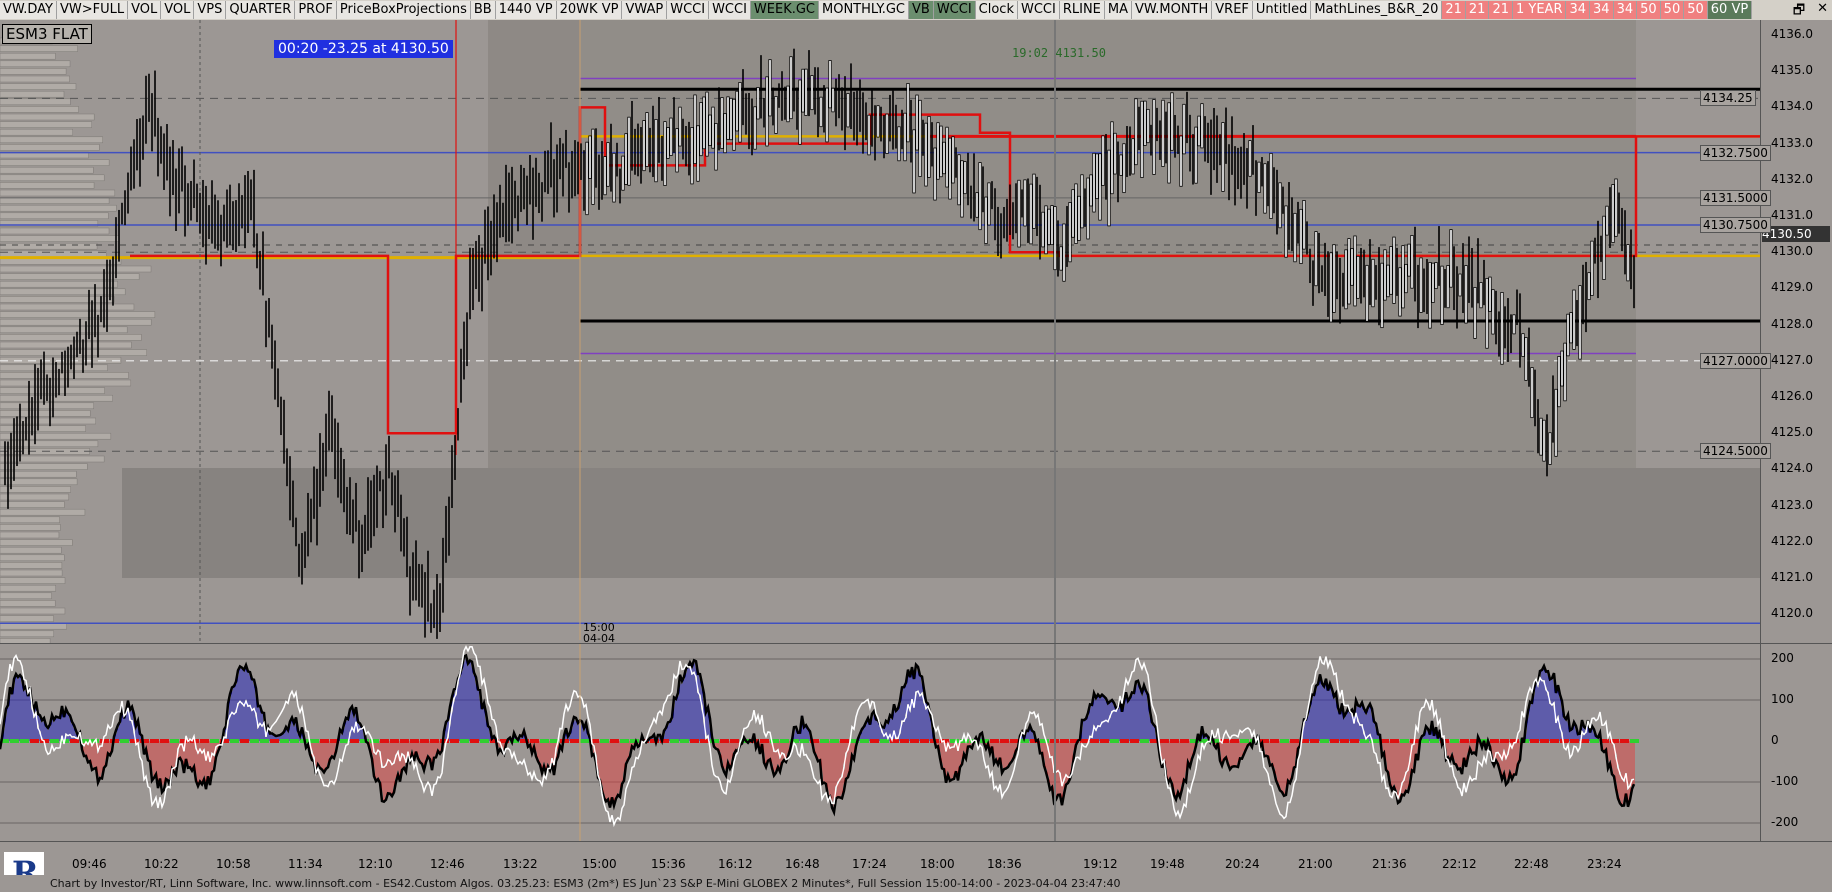 Image resolution: width=1832 pixels, height=892 pixels. I want to click on time-tick-label: 21:00, so click(1315, 864).